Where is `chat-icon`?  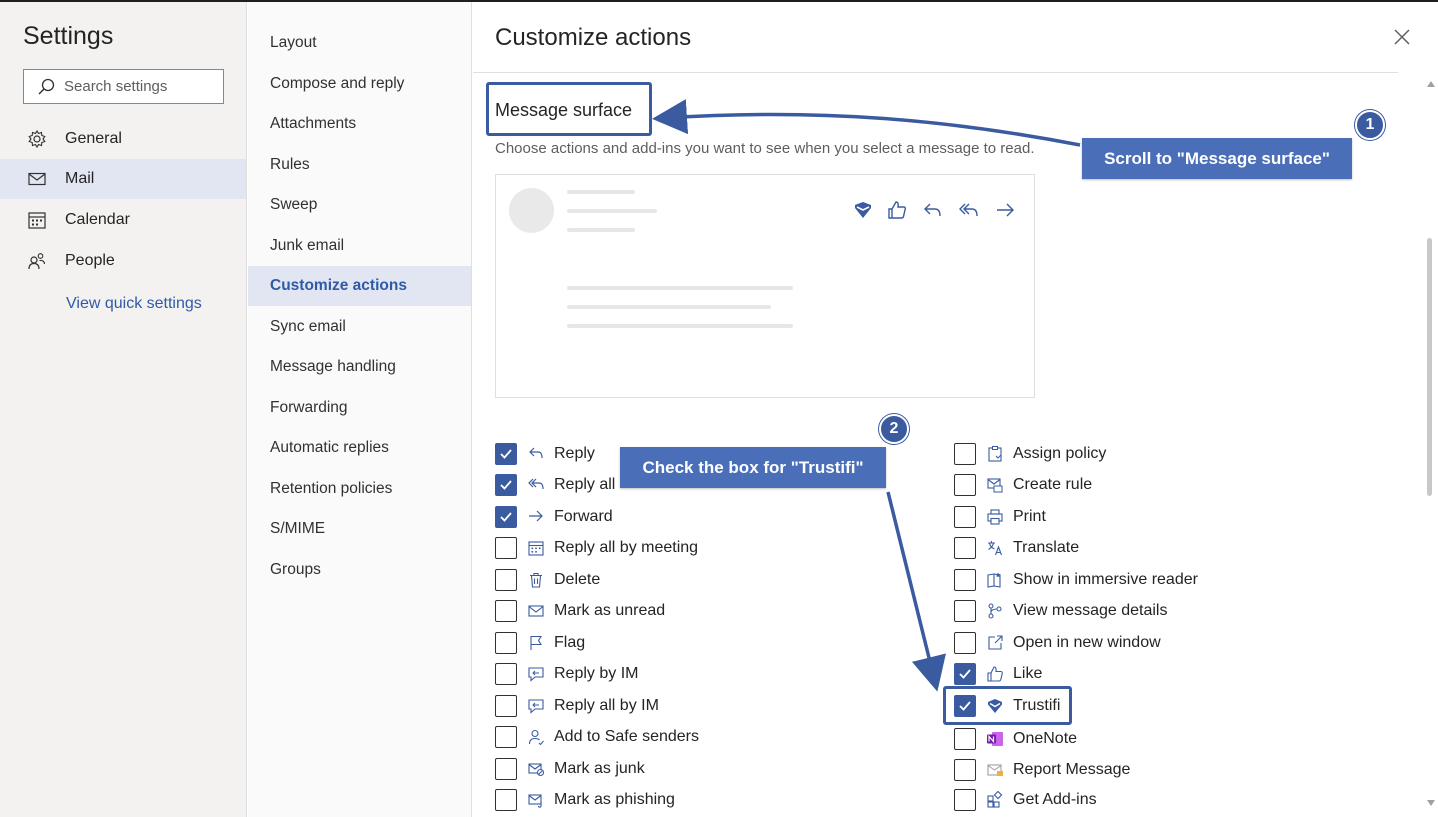 chat-icon is located at coordinates (536, 674).